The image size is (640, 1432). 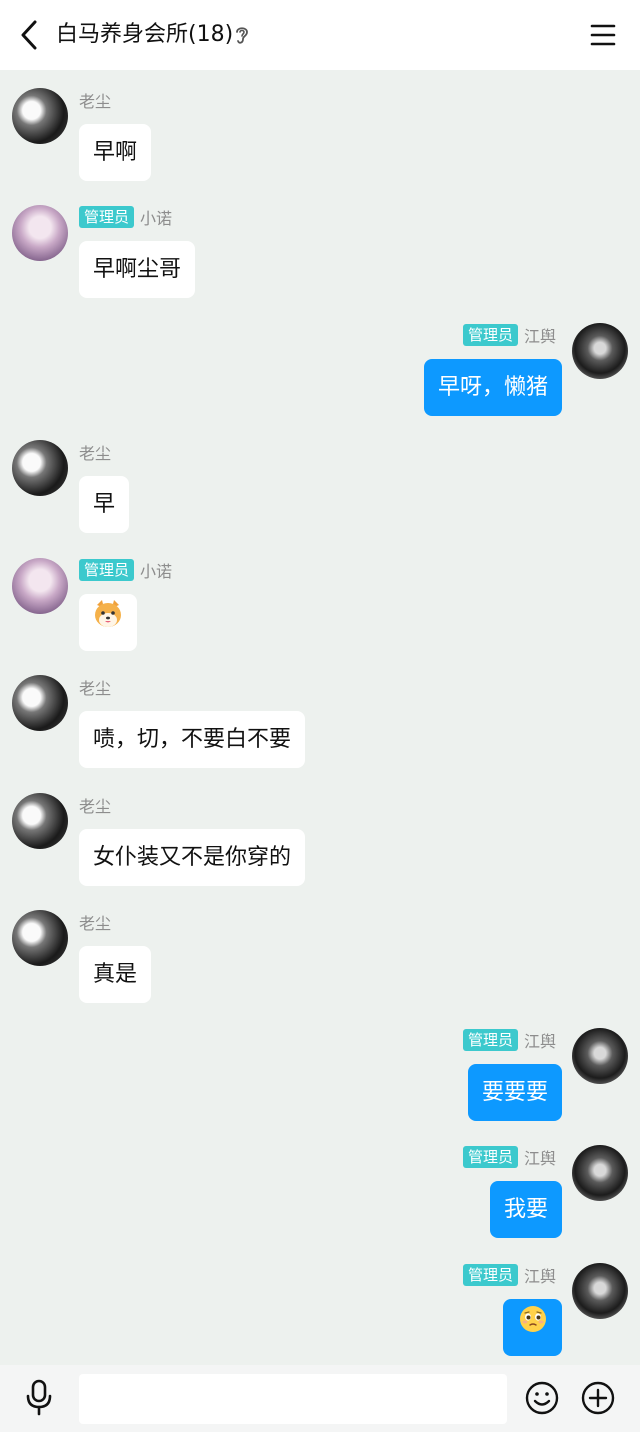 I want to click on message-item: 老尘 真是, so click(x=320, y=951).